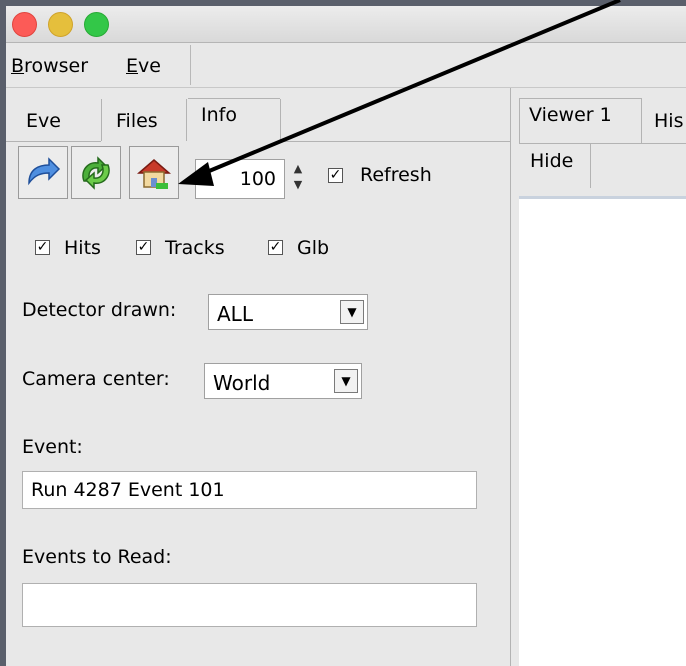 Image resolution: width=686 pixels, height=666 pixels. I want to click on event-number-spinbox: 100, so click(240, 179).